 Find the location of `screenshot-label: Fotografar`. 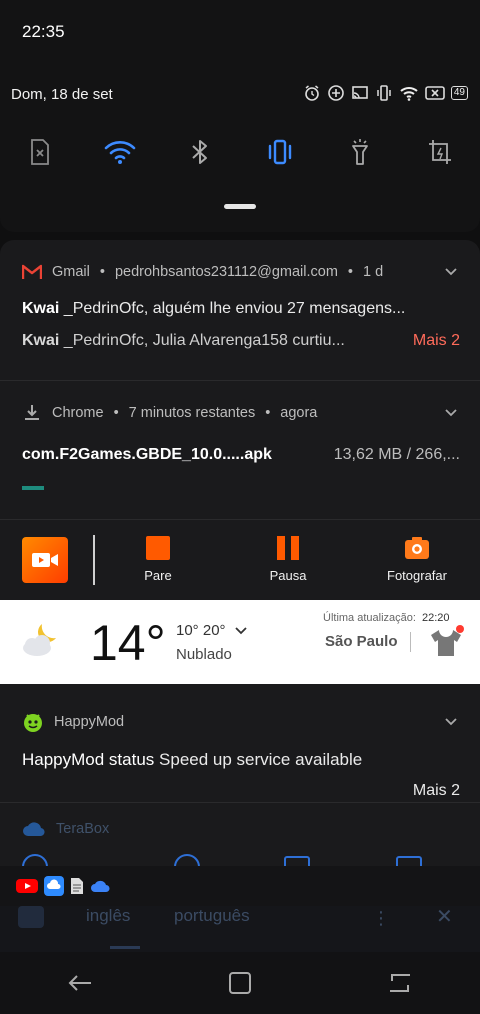

screenshot-label: Fotografar is located at coordinates (417, 575).